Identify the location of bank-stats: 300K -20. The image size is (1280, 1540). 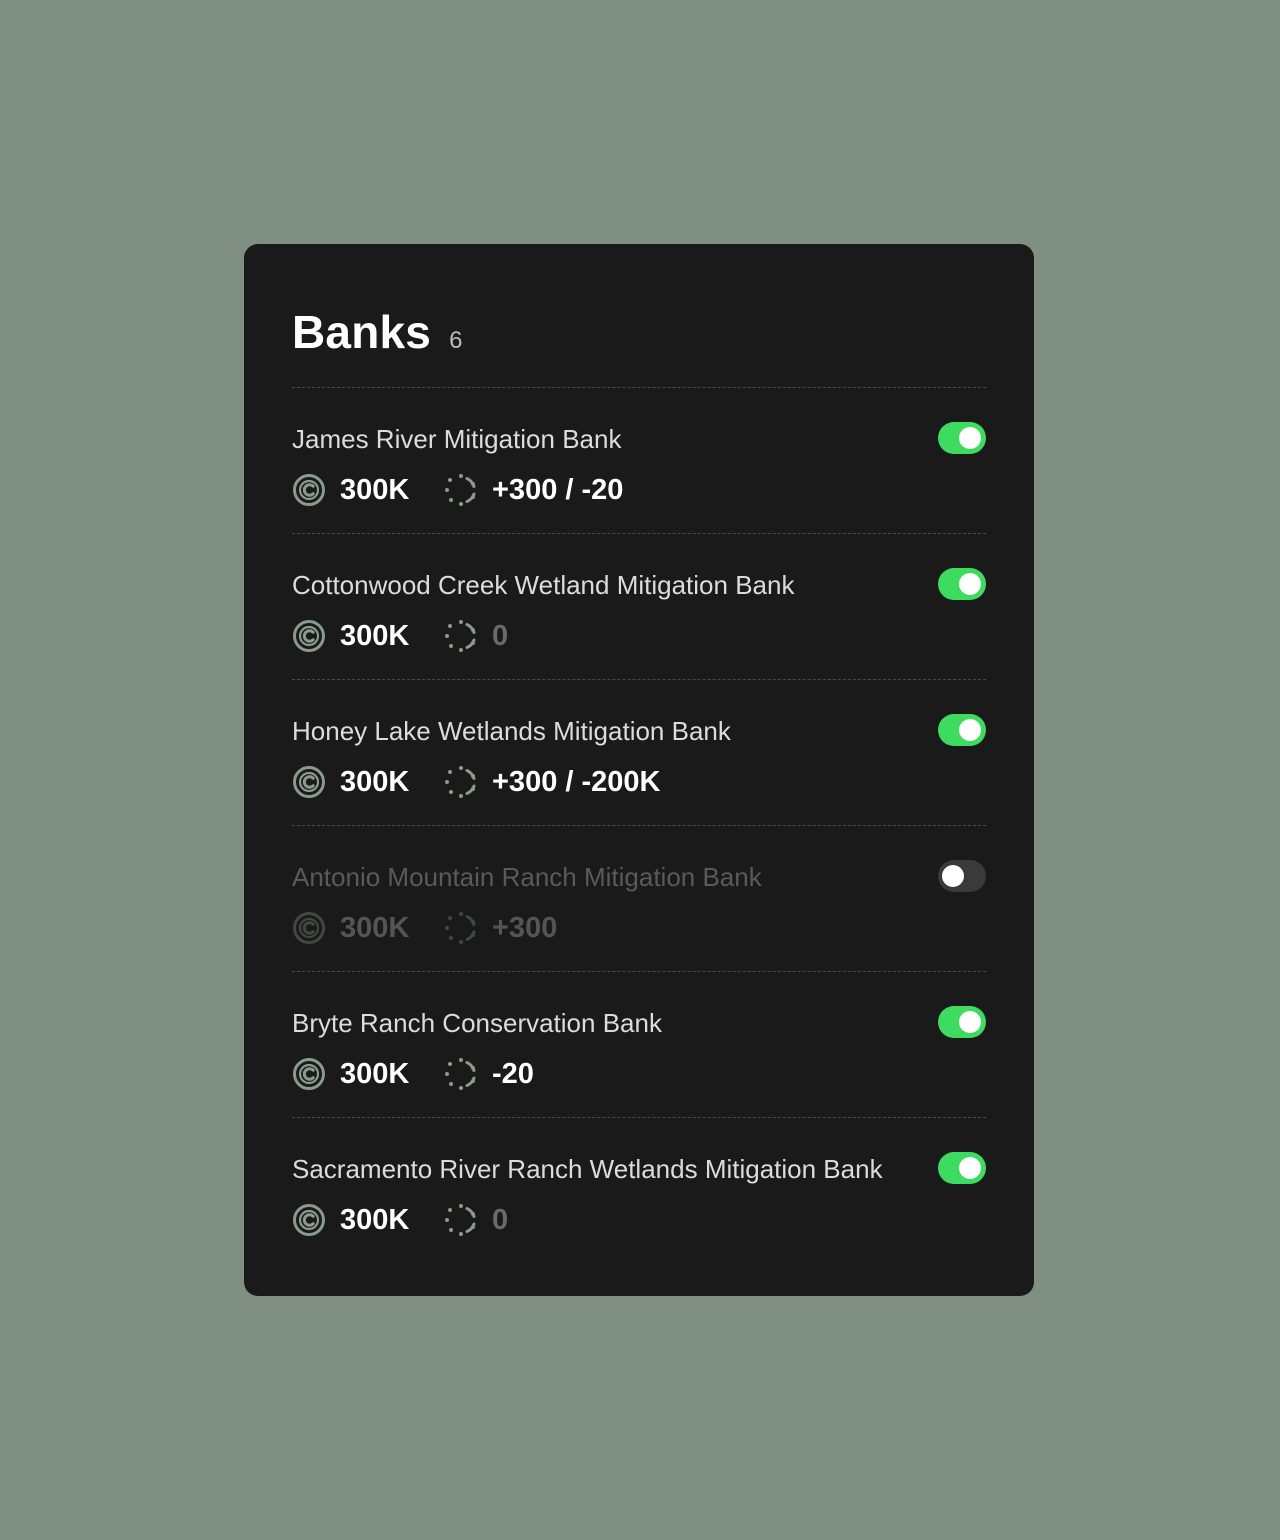
(413, 1074).